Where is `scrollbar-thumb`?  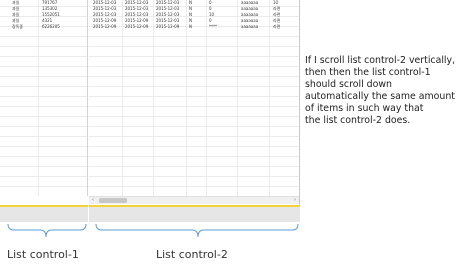
scrollbar-thumb is located at coordinates (113, 200).